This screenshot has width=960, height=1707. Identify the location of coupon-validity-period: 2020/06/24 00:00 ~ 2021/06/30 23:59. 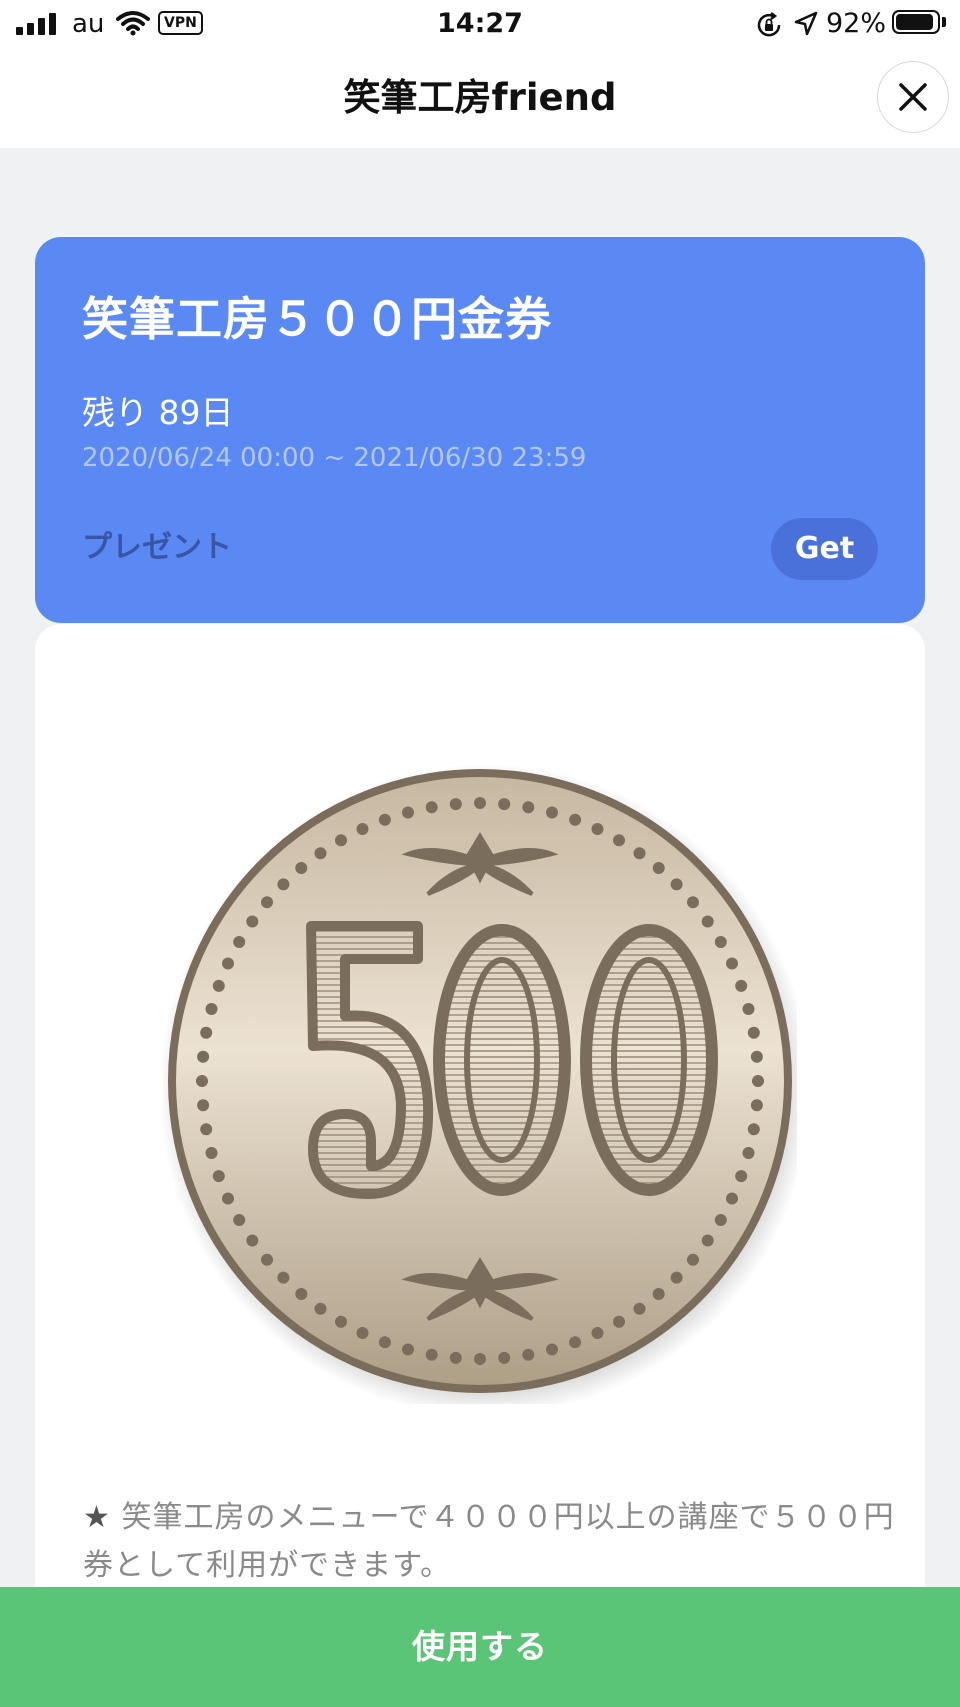
(334, 458).